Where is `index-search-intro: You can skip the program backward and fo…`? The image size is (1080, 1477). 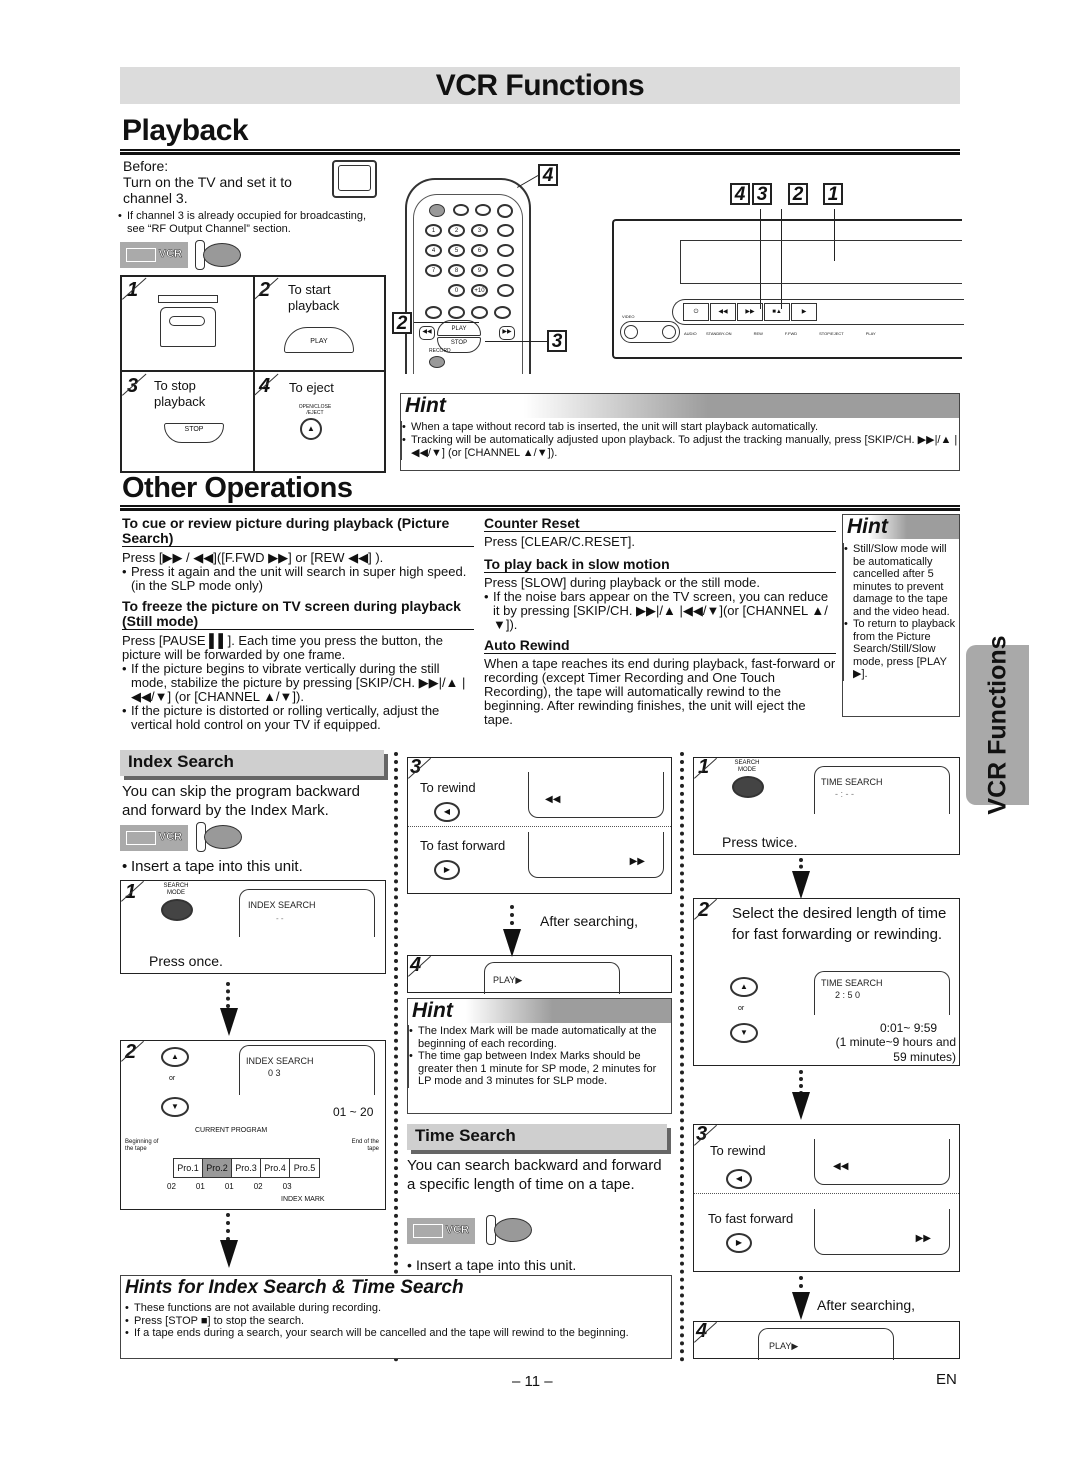
index-search-intro: You can skip the program backward and fo… is located at coordinates (241, 801).